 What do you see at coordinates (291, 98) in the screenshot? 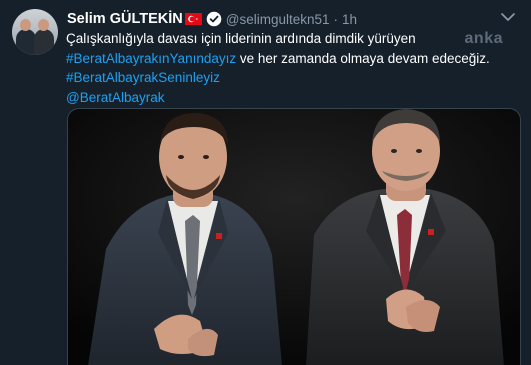
I see `mention-link: @BeratAlbayrak` at bounding box center [291, 98].